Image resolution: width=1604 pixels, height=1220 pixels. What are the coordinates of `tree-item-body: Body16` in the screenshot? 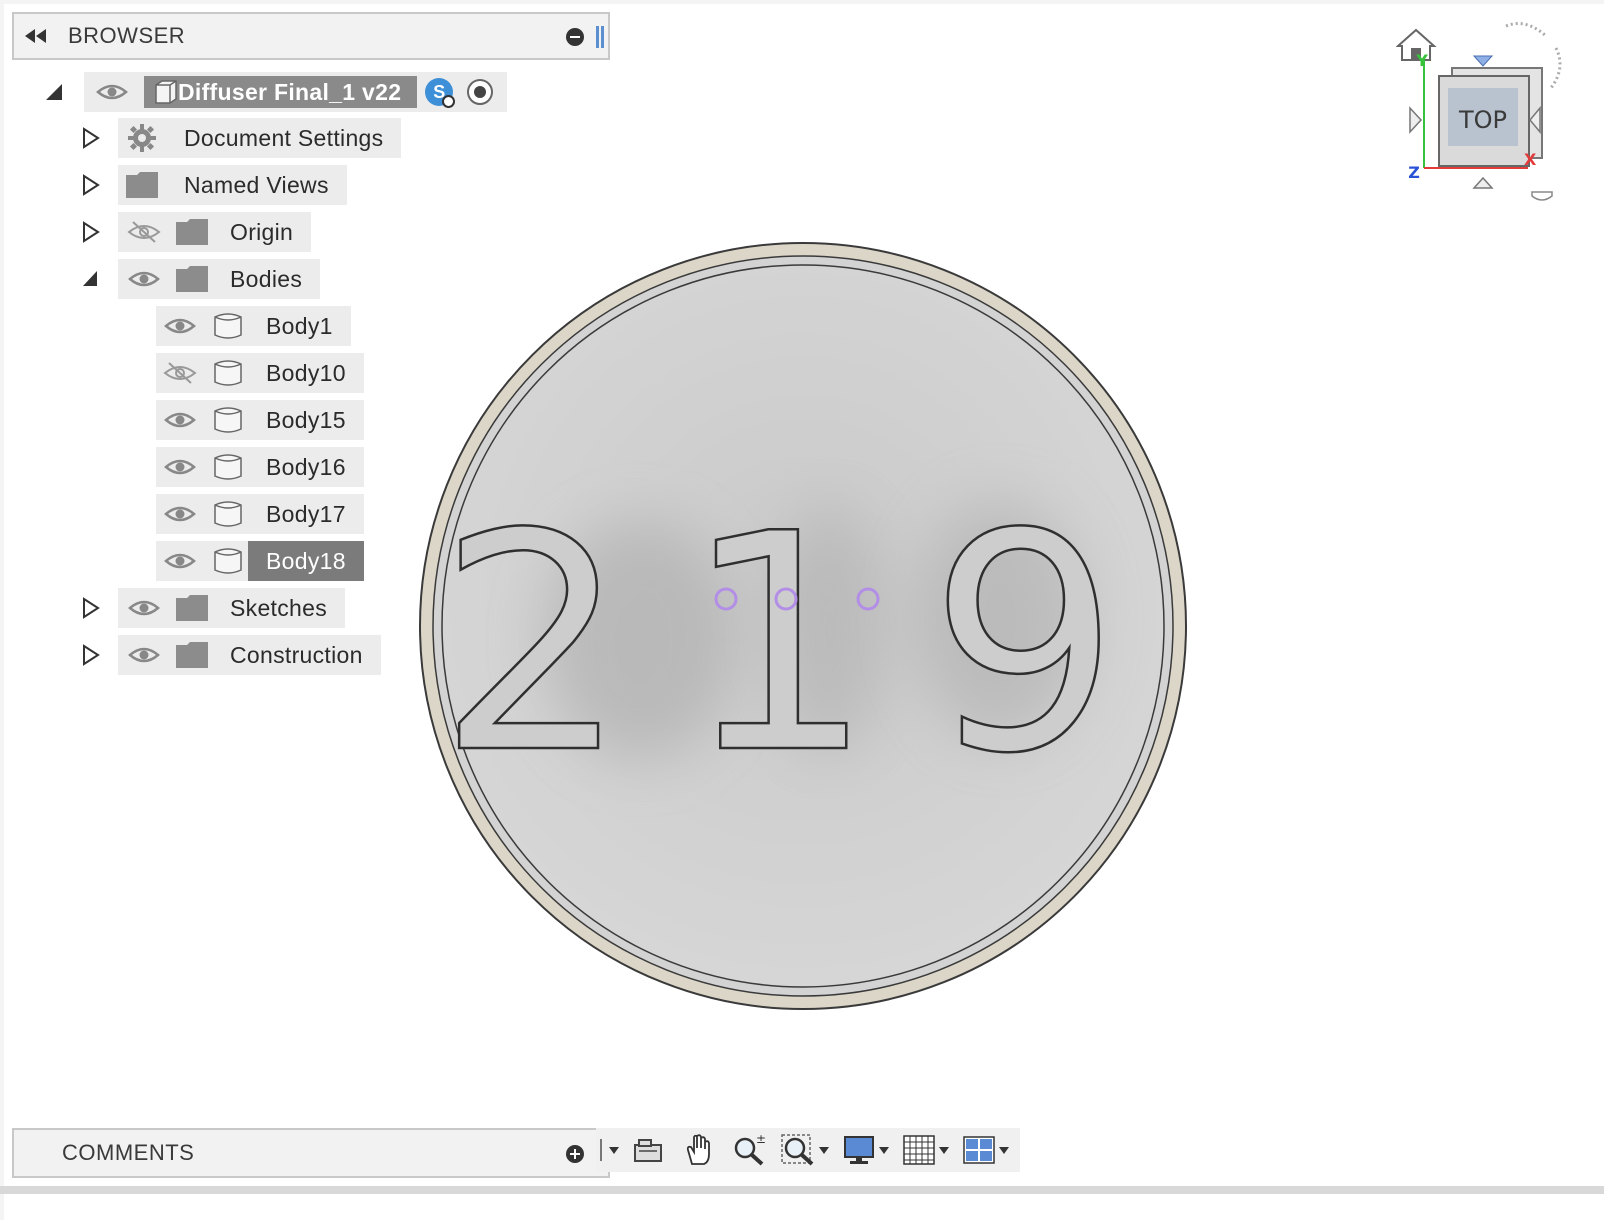 It's located at (260, 467).